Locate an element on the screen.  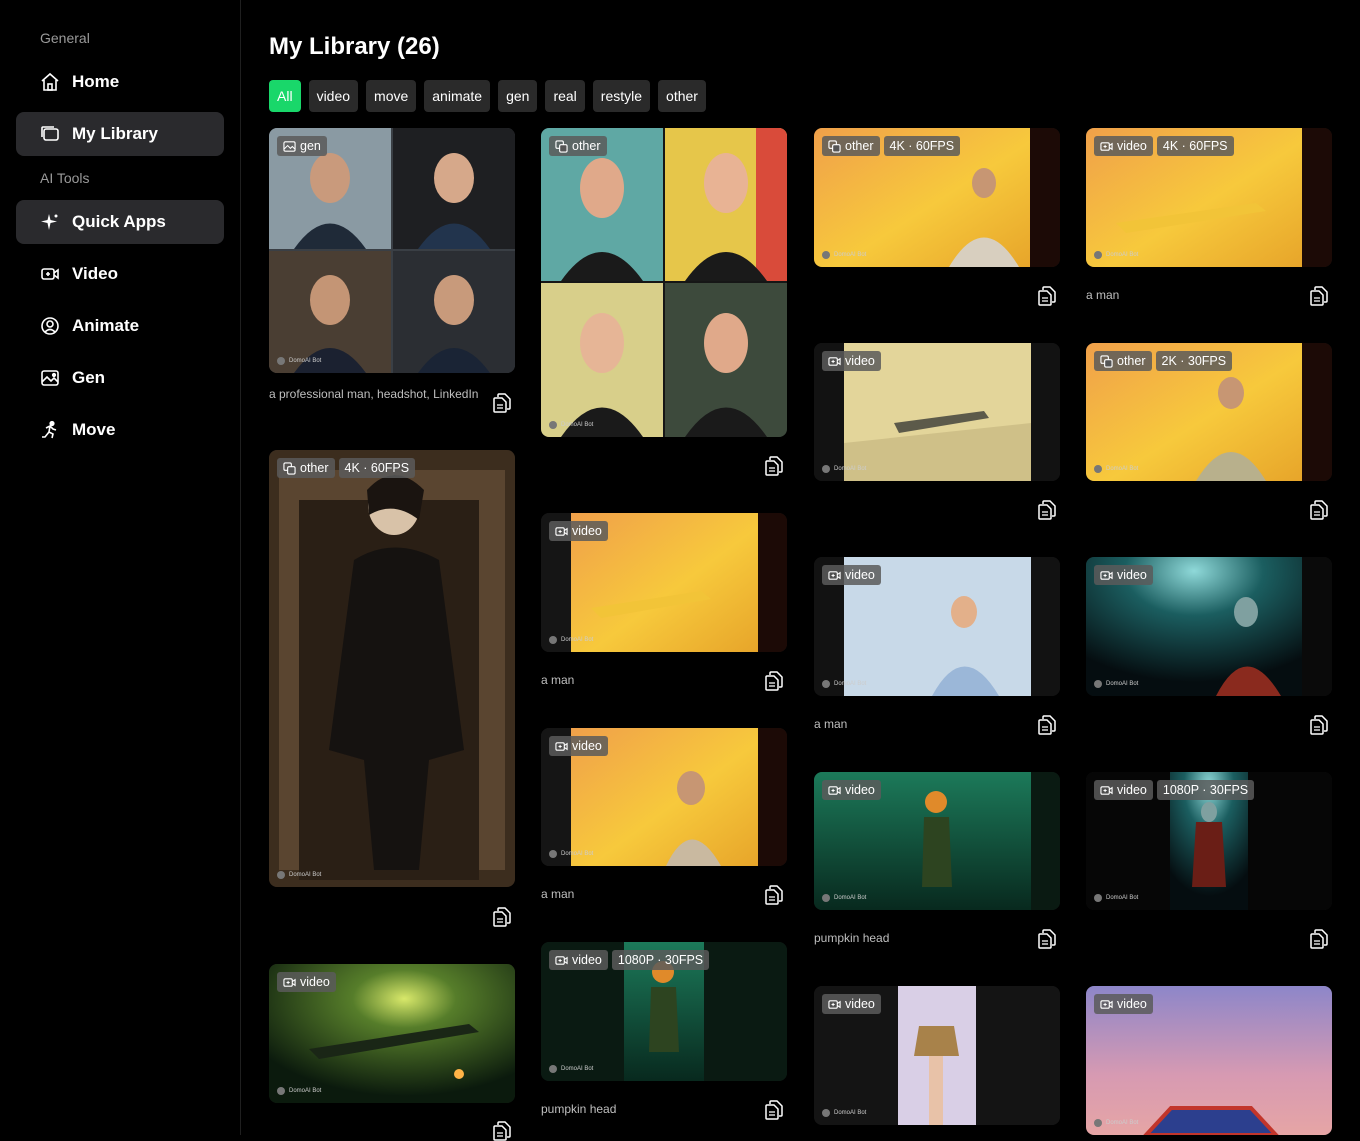
nav-my-library: My Library is located at coordinates (120, 134).